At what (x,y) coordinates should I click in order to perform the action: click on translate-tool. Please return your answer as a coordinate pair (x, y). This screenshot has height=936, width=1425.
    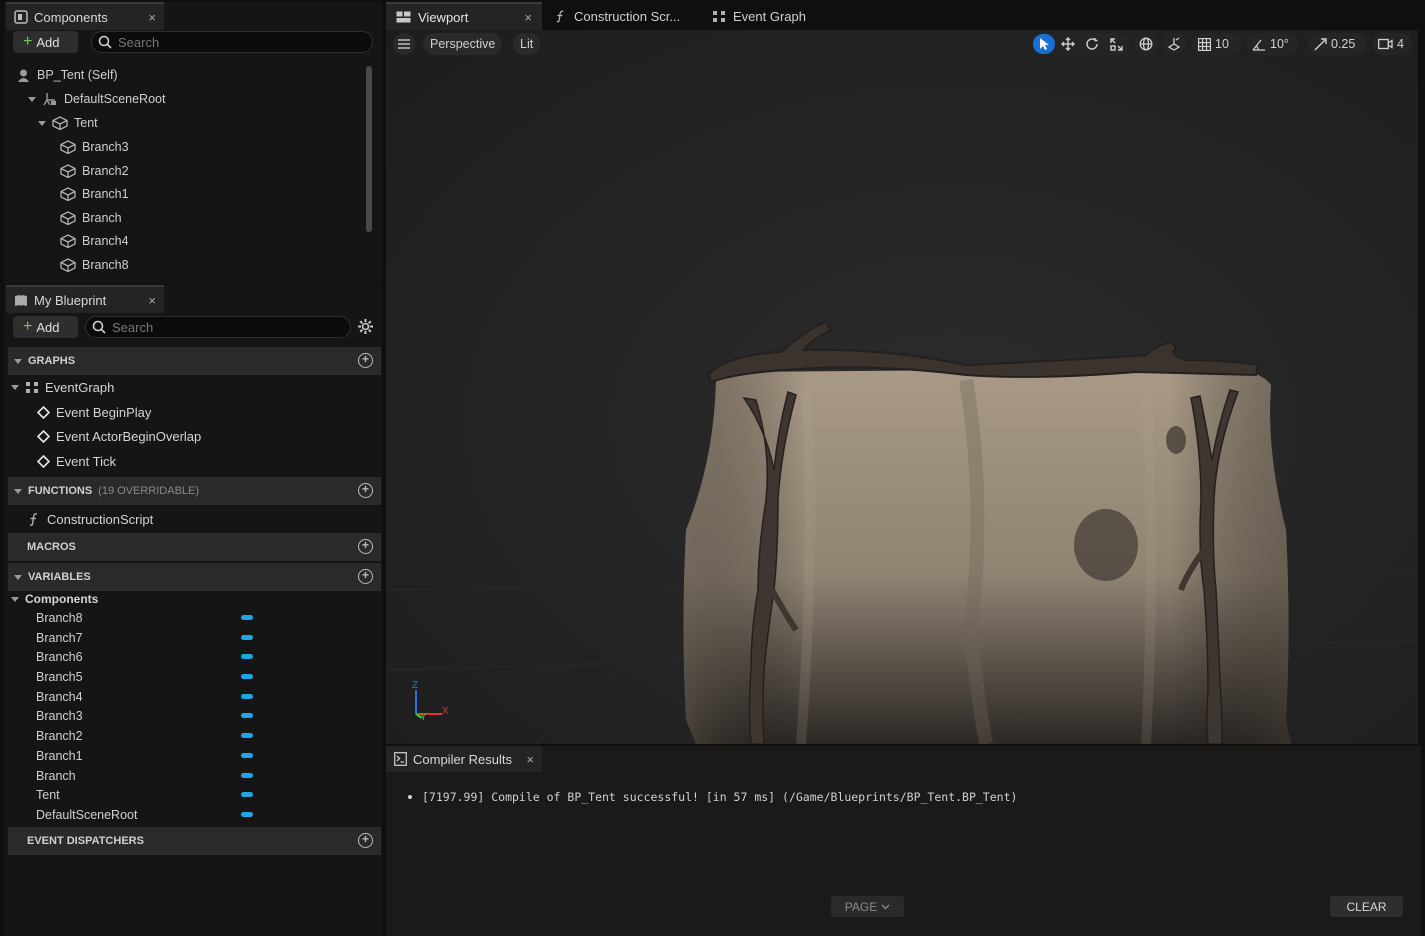
    Looking at the image, I should click on (1068, 44).